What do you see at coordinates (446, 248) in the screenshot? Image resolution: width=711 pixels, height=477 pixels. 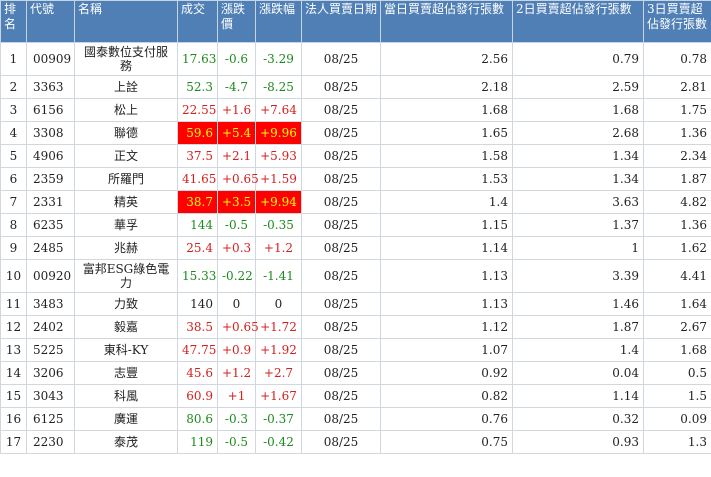 I see `day1-ratio-cell: 1.14` at bounding box center [446, 248].